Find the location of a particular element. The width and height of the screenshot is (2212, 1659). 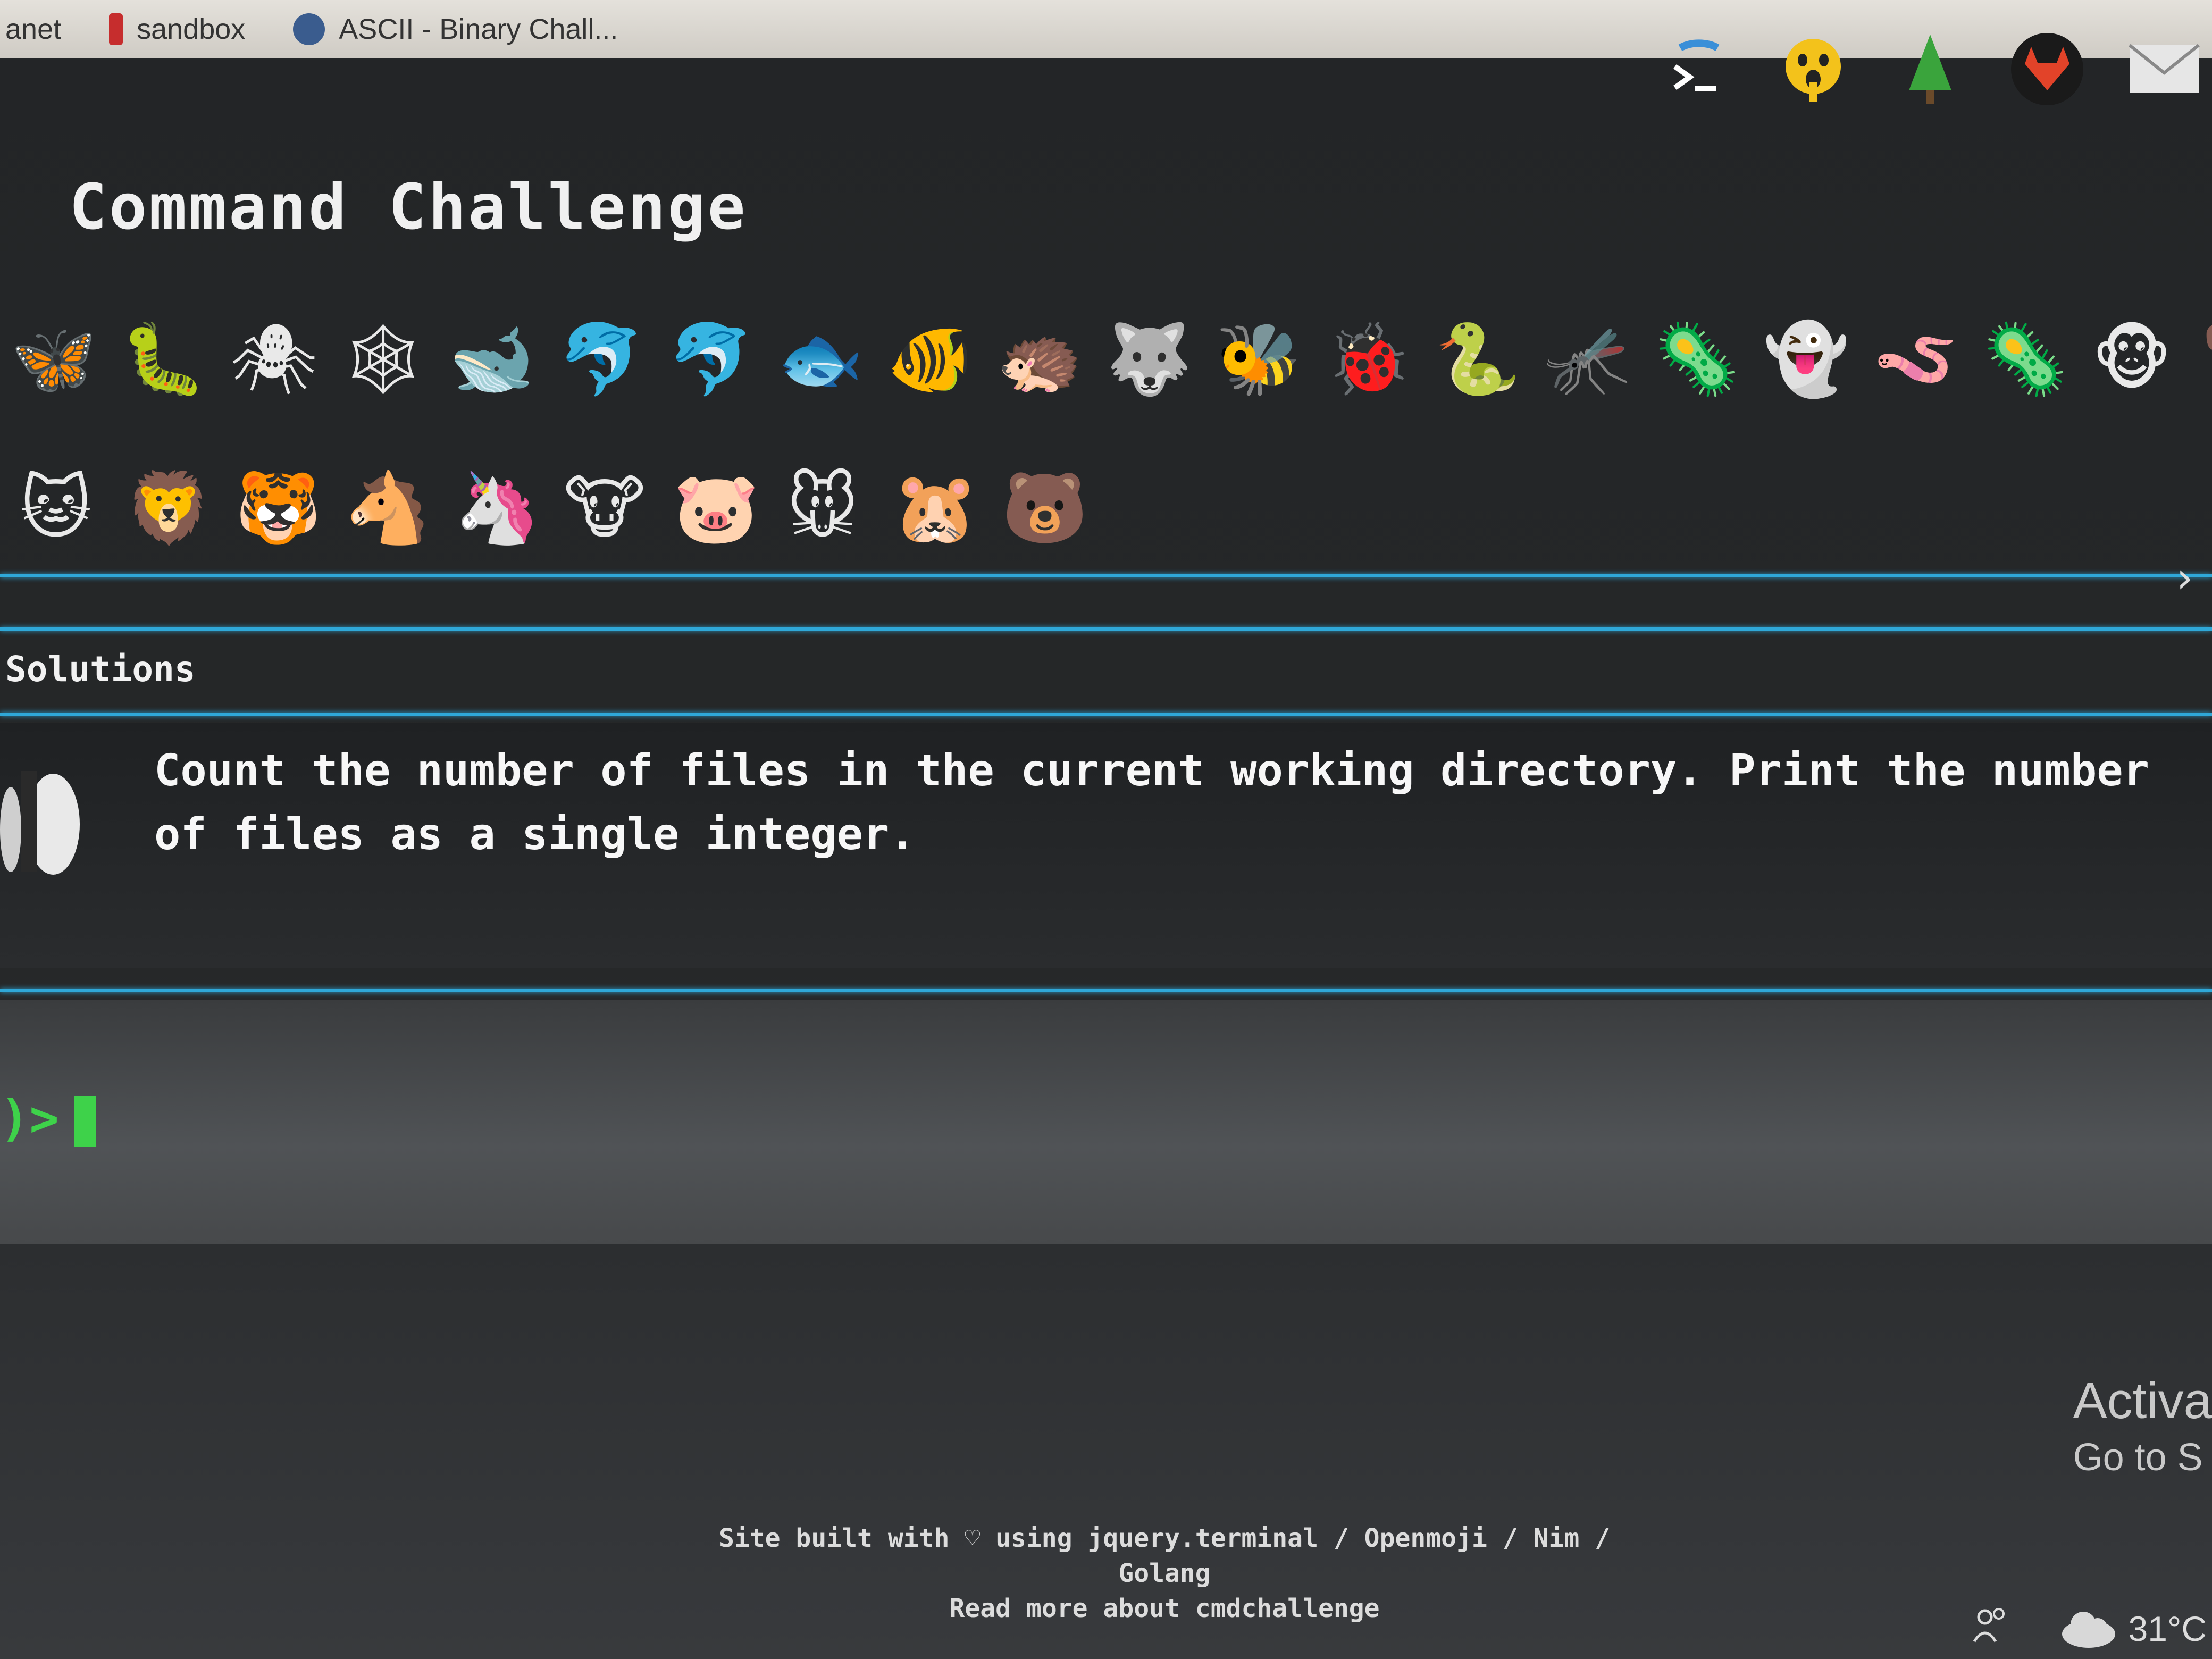

bookmark-label: anet is located at coordinates (33, 29).